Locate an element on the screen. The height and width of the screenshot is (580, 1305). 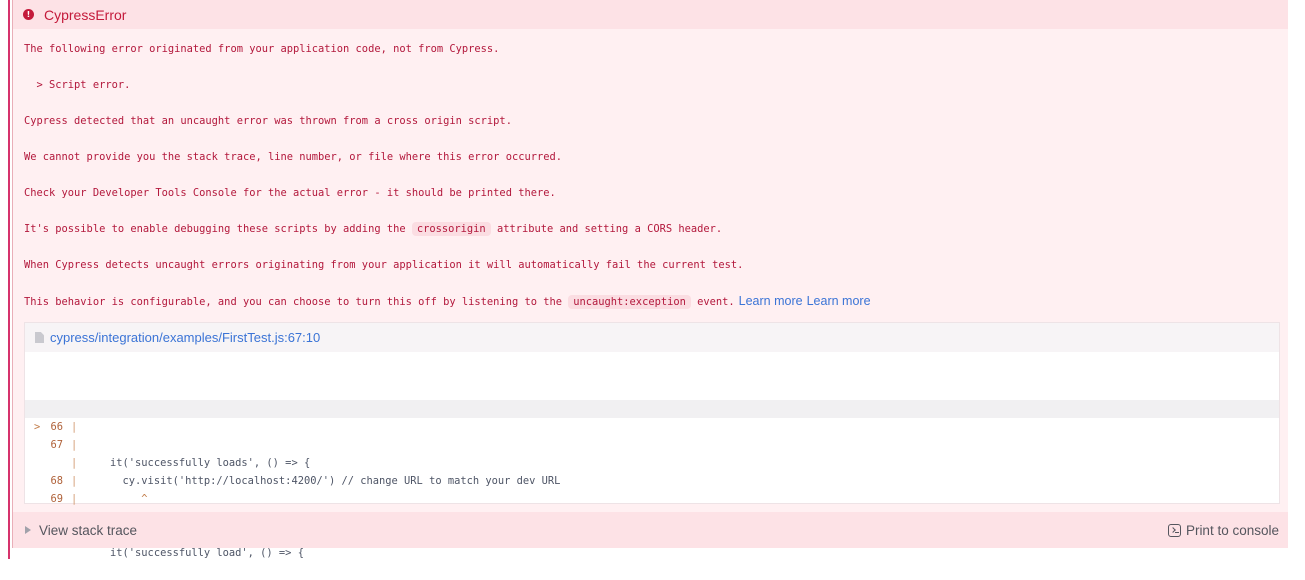
right-margin is located at coordinates (1296, 279).